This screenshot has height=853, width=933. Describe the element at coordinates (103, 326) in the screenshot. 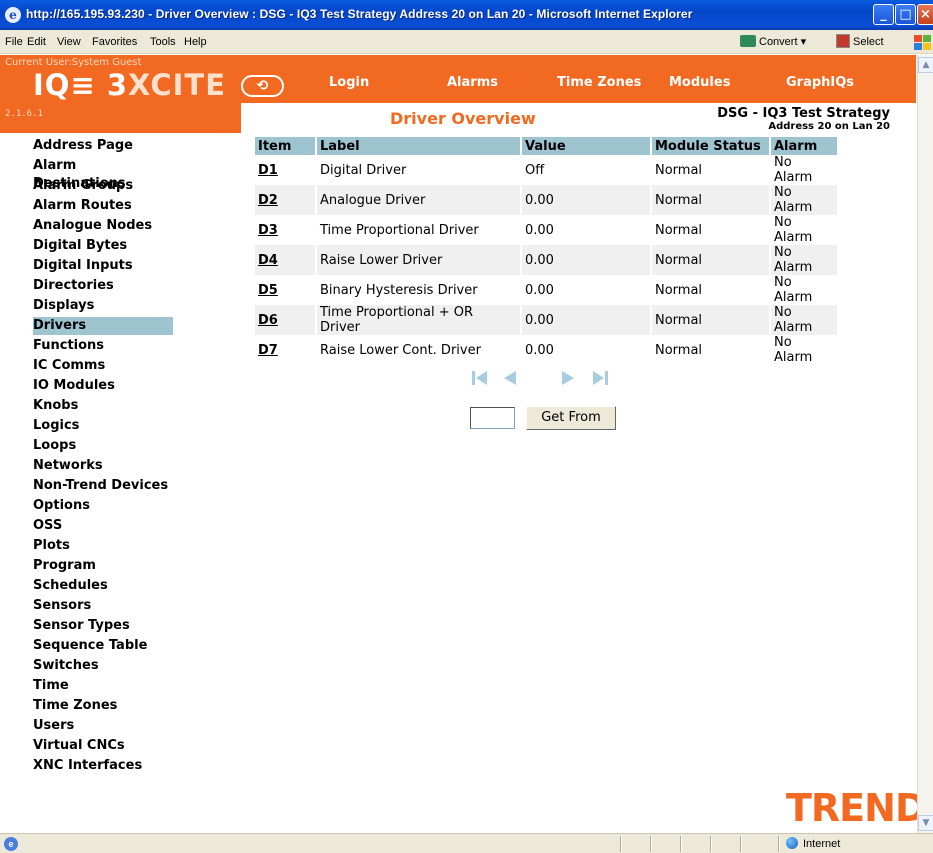

I see `sidebar-item-drivers: Drivers` at that location.